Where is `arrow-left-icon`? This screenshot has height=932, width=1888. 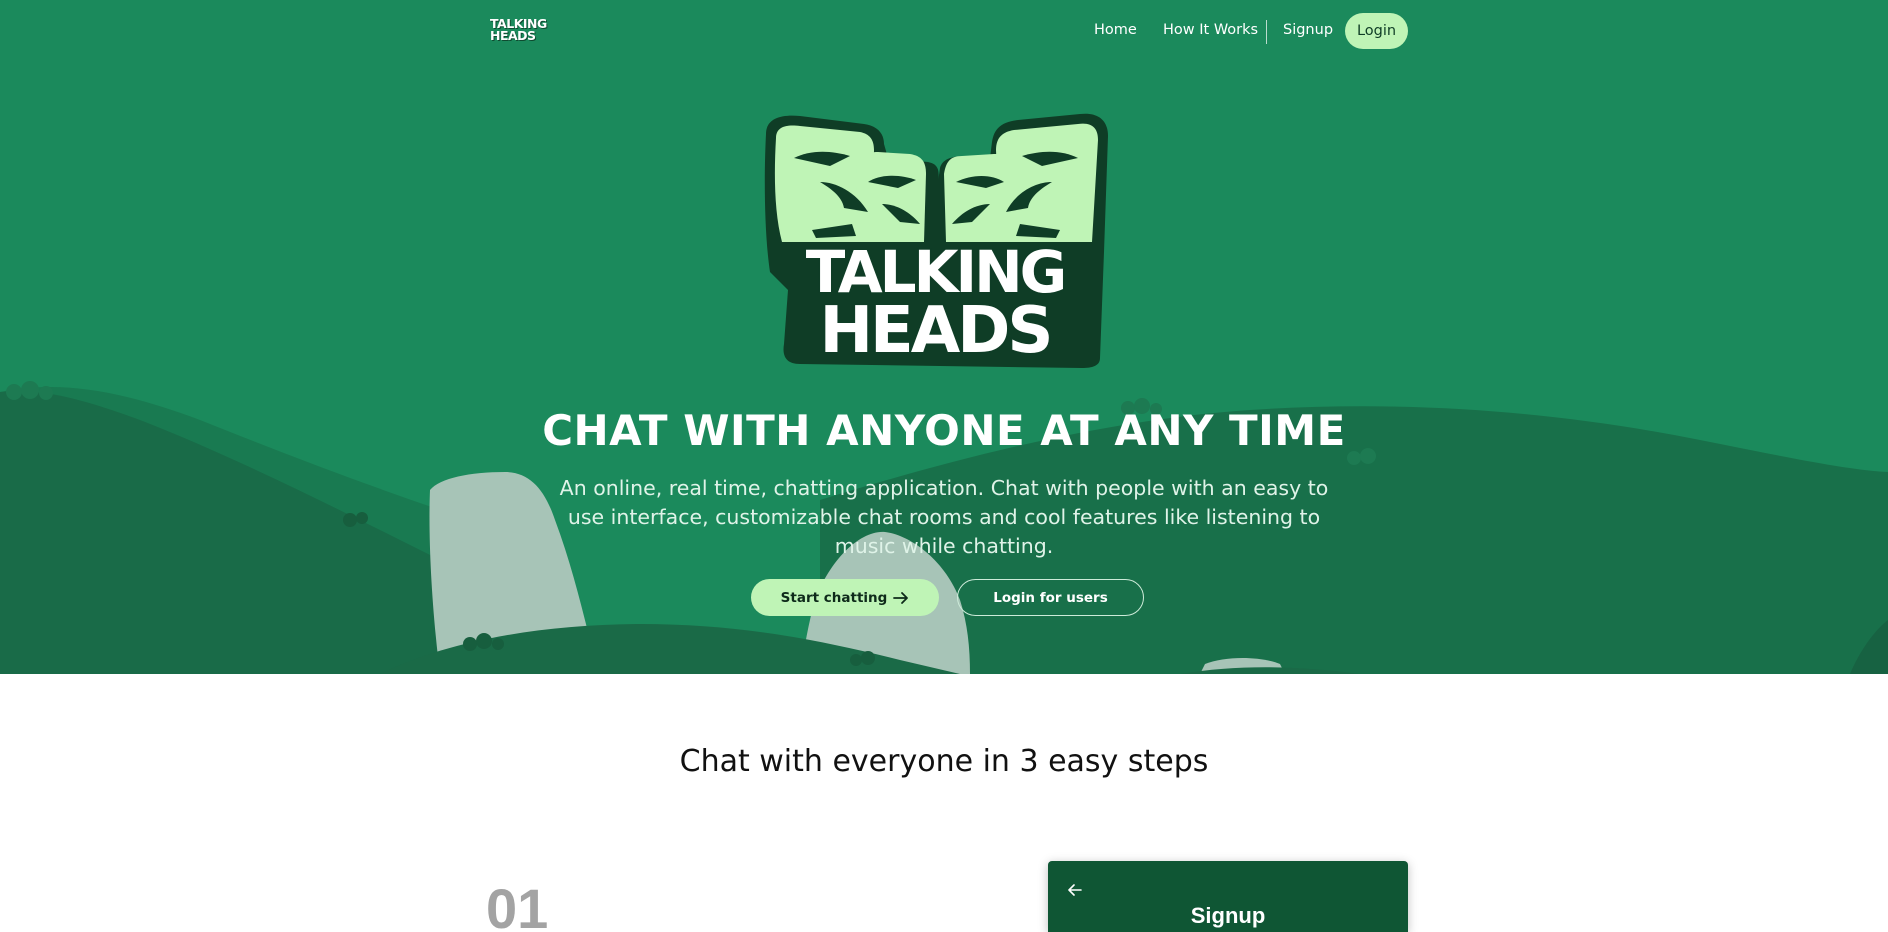
arrow-left-icon is located at coordinates (1075, 890).